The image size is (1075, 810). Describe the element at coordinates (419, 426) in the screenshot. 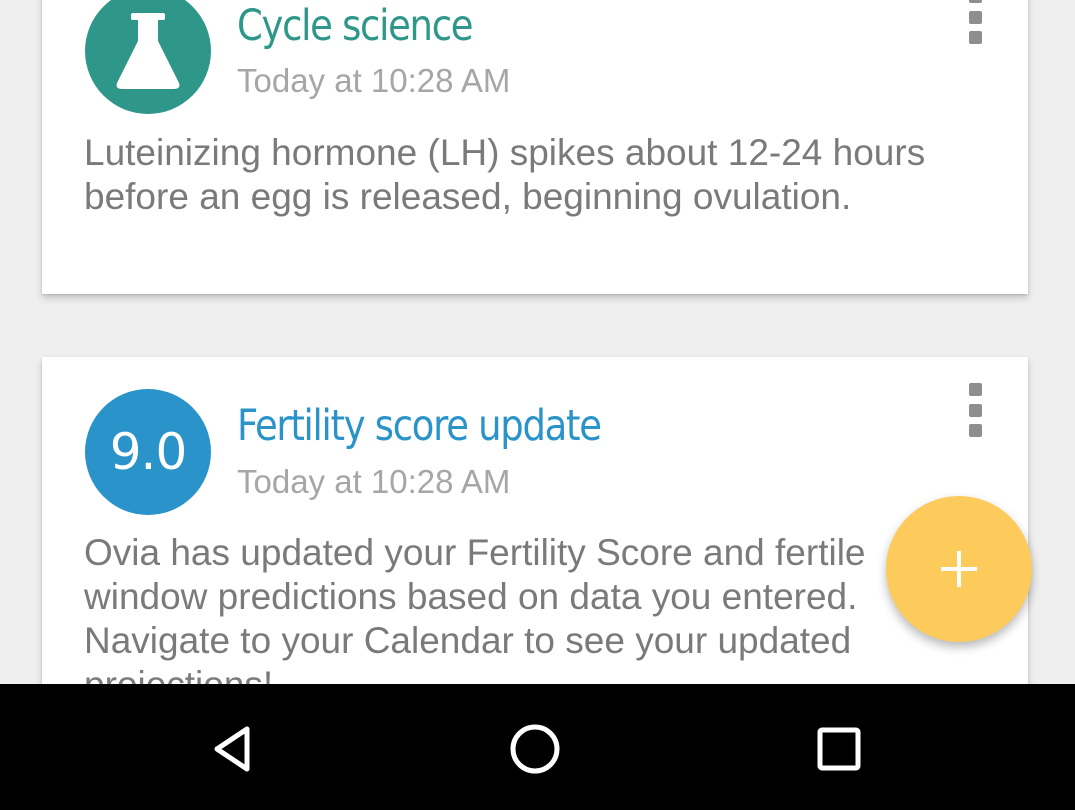

I see `card-title: Fertility score update` at that location.